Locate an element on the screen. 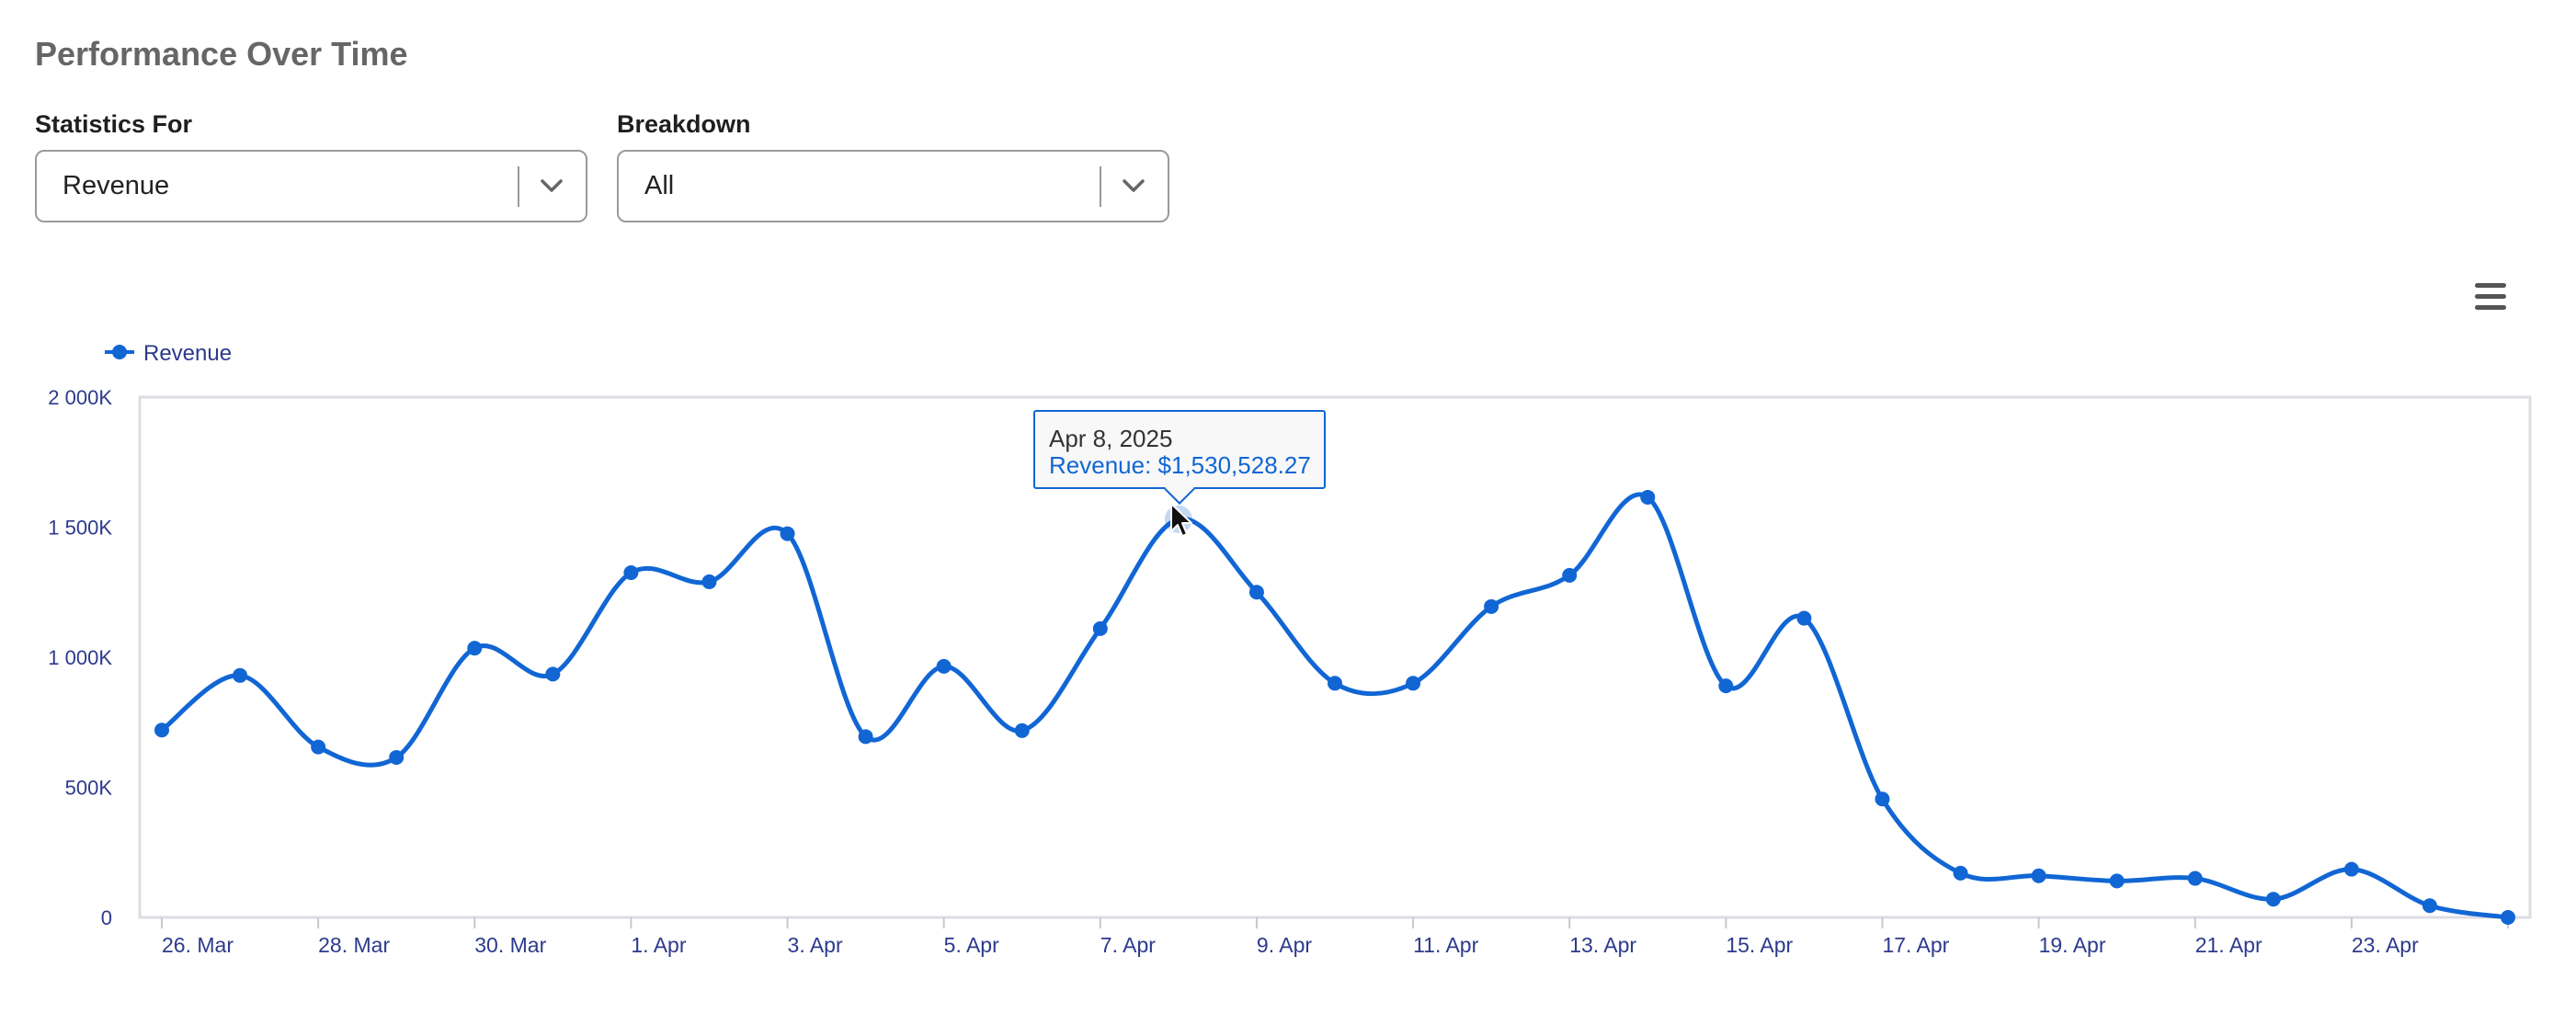 The image size is (2576, 1013). chart-tooltip: Apr 8, 2025 Revenue: $1,530,528.27 is located at coordinates (1179, 457).